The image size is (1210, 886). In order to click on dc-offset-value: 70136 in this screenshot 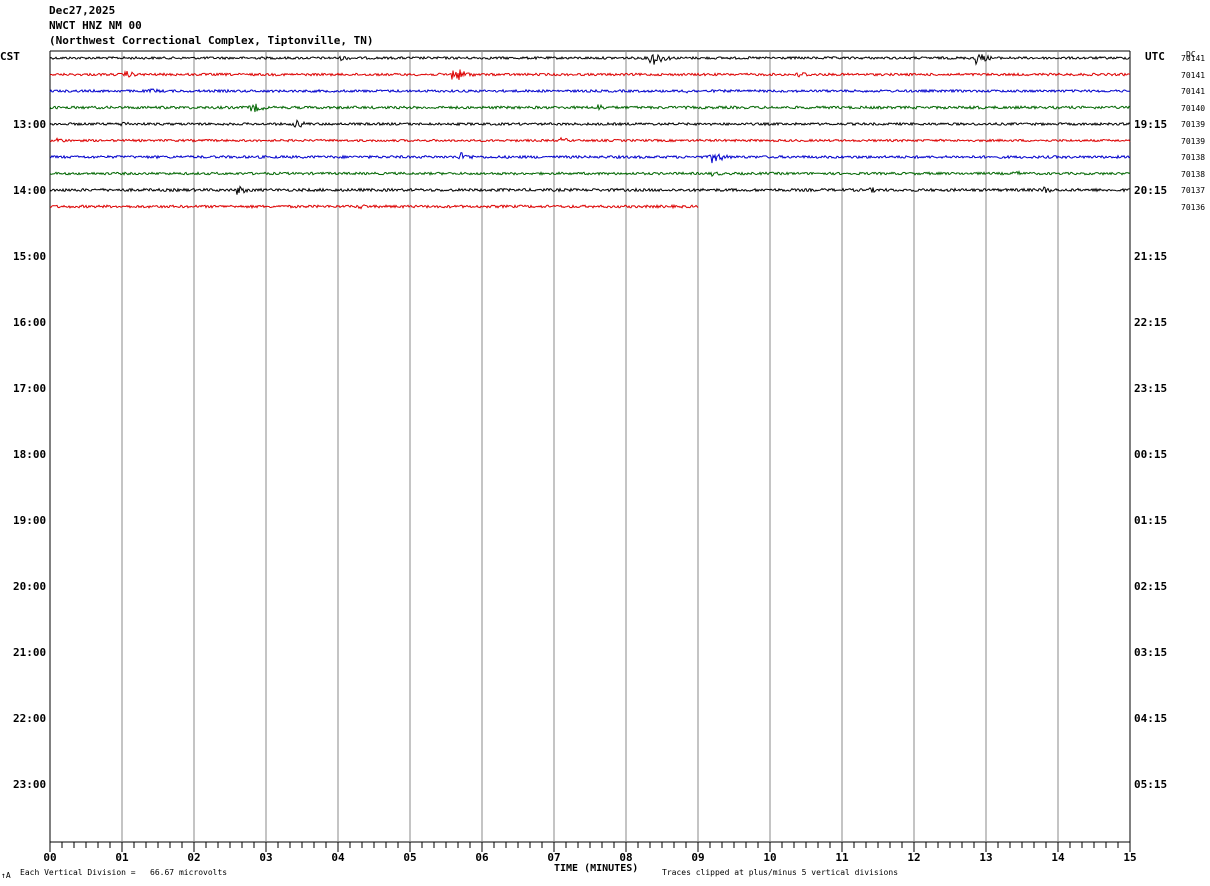, I will do `click(1193, 207)`.